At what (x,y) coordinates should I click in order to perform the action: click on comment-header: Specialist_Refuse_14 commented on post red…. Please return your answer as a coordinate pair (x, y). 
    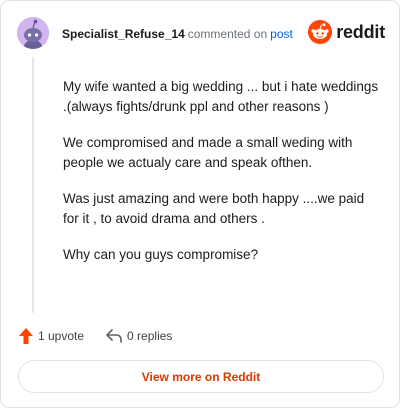
    Looking at the image, I should click on (201, 33).